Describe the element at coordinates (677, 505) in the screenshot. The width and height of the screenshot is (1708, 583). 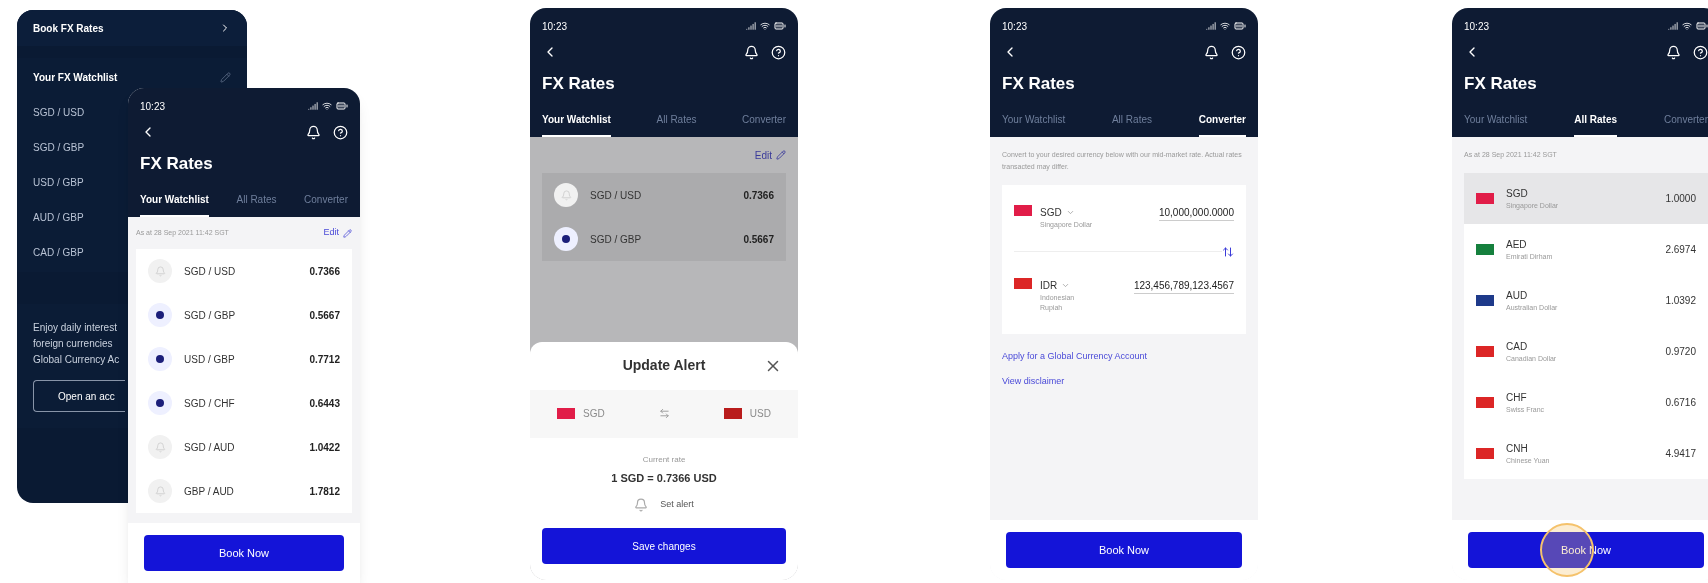
I see `set-alert-label: Set alert` at that location.